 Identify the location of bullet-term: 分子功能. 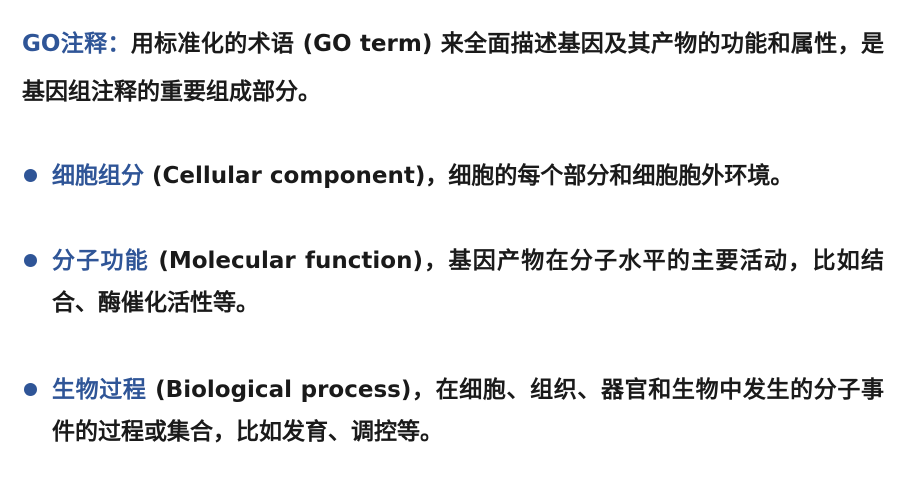
(101, 261).